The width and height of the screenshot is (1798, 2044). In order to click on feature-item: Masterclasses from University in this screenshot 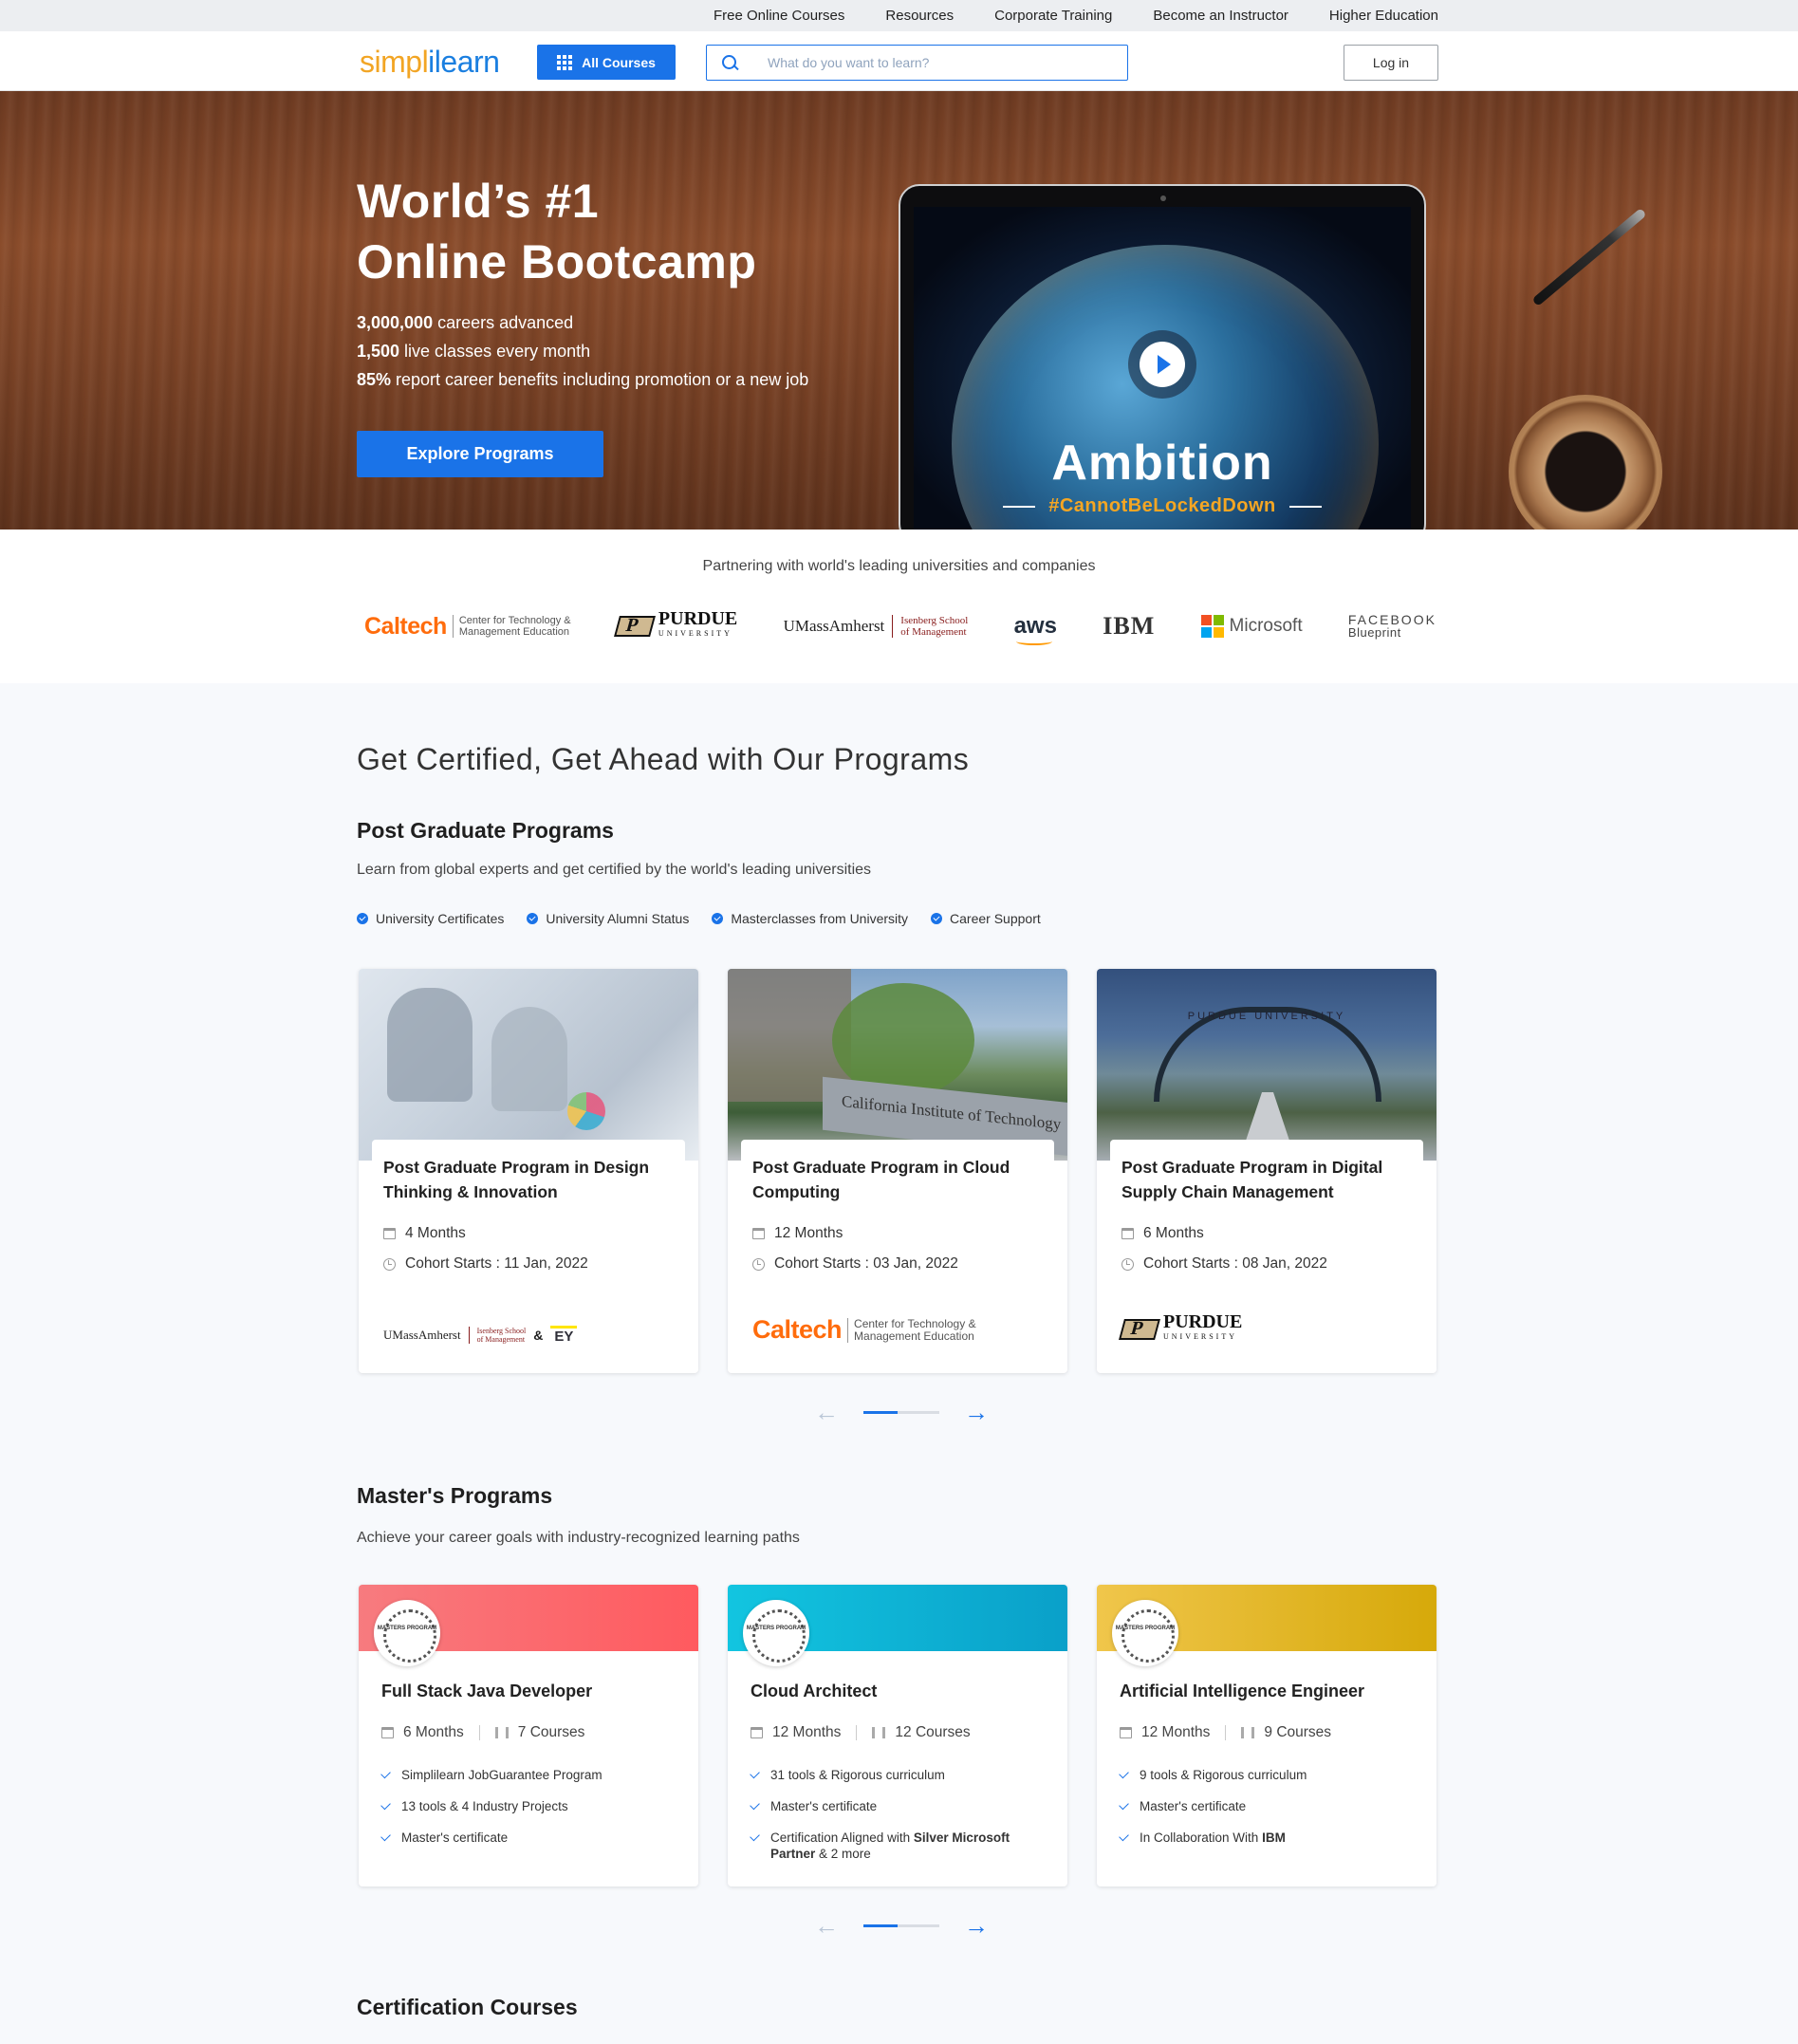, I will do `click(810, 918)`.